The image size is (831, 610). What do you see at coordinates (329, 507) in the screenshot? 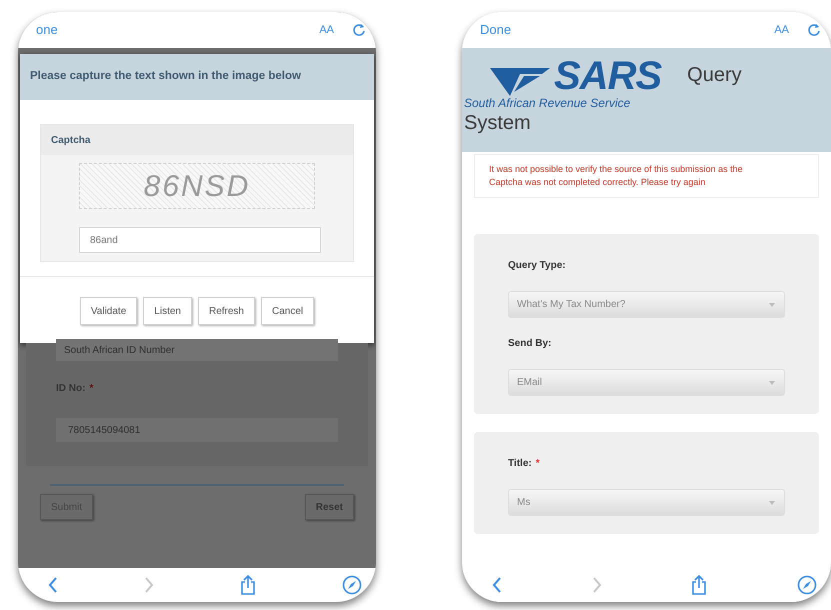
I see `form-button: Reset` at bounding box center [329, 507].